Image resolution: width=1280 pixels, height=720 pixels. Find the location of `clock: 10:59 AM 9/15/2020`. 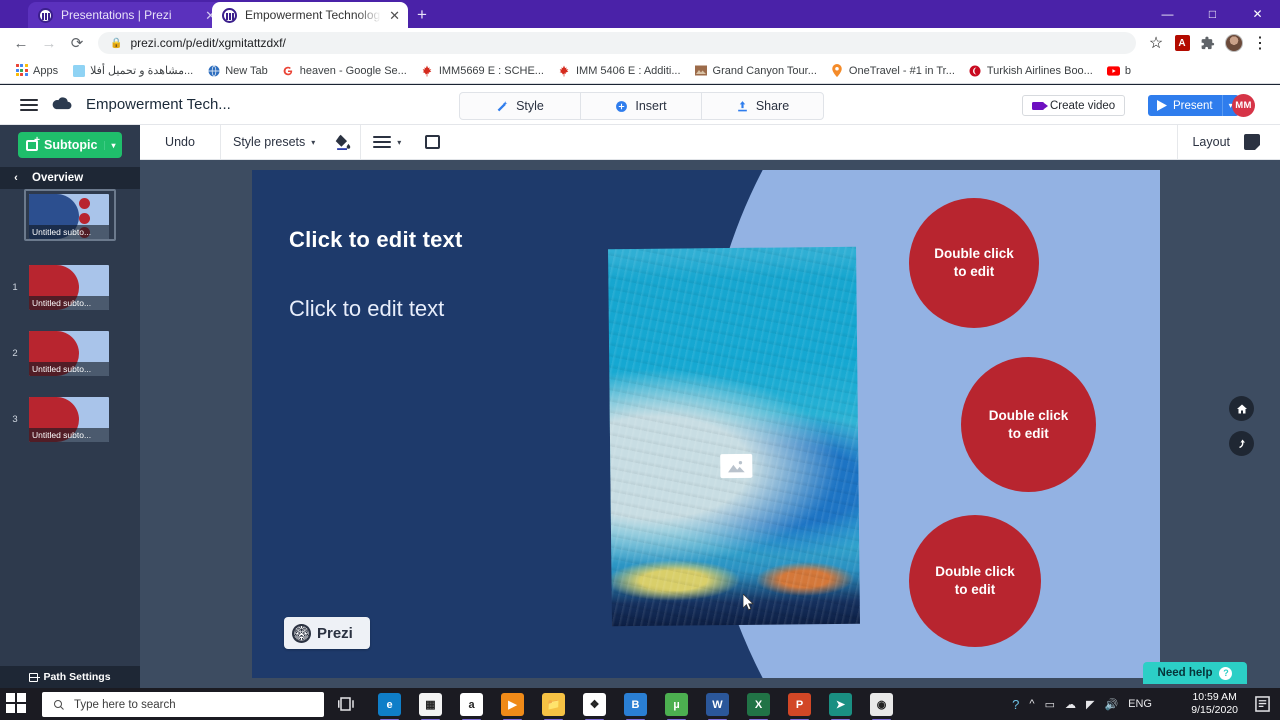

clock: 10:59 AM 9/15/2020 is located at coordinates (1214, 704).